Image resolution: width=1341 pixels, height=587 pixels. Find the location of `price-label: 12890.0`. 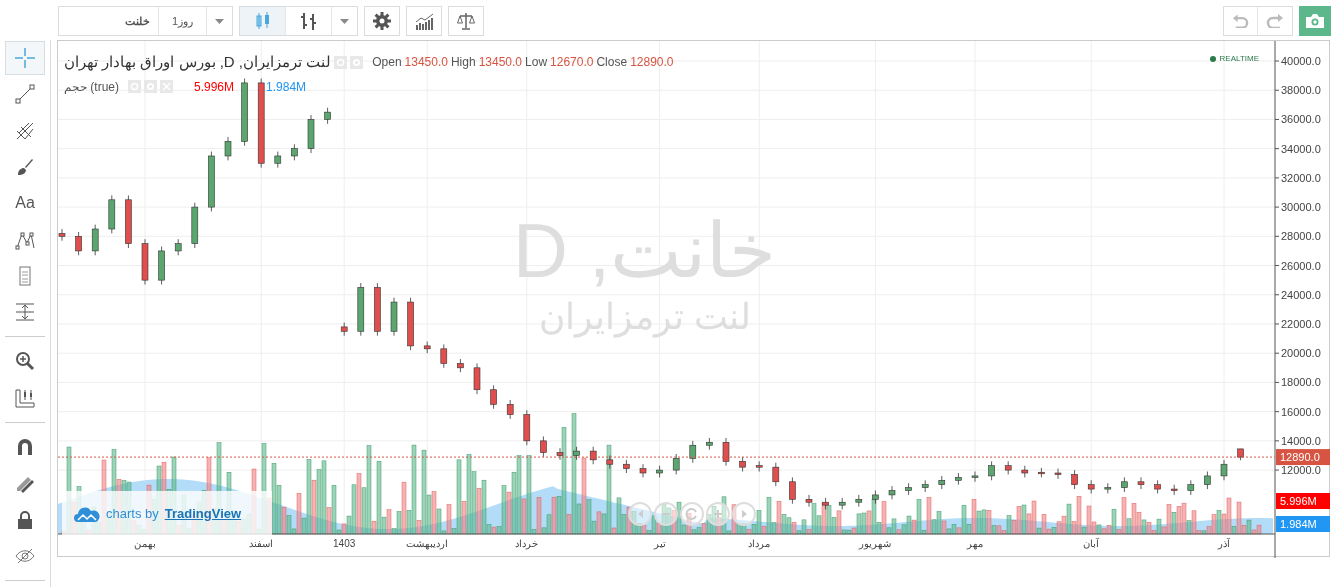

price-label: 12890.0 is located at coordinates (1303, 457).